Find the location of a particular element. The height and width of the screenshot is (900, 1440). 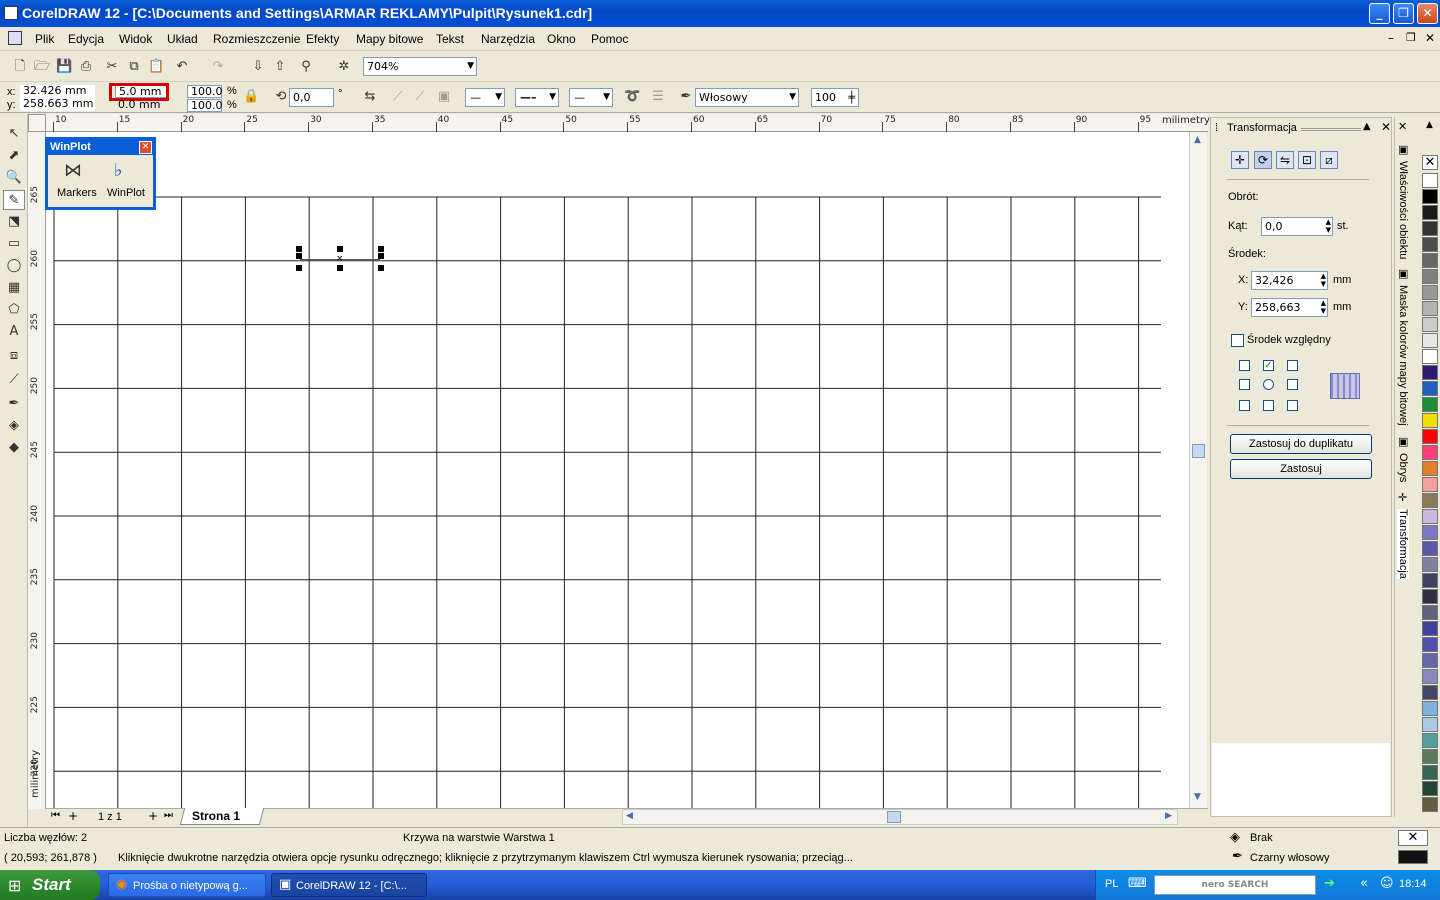

add-page-after-icon: + is located at coordinates (153, 816).